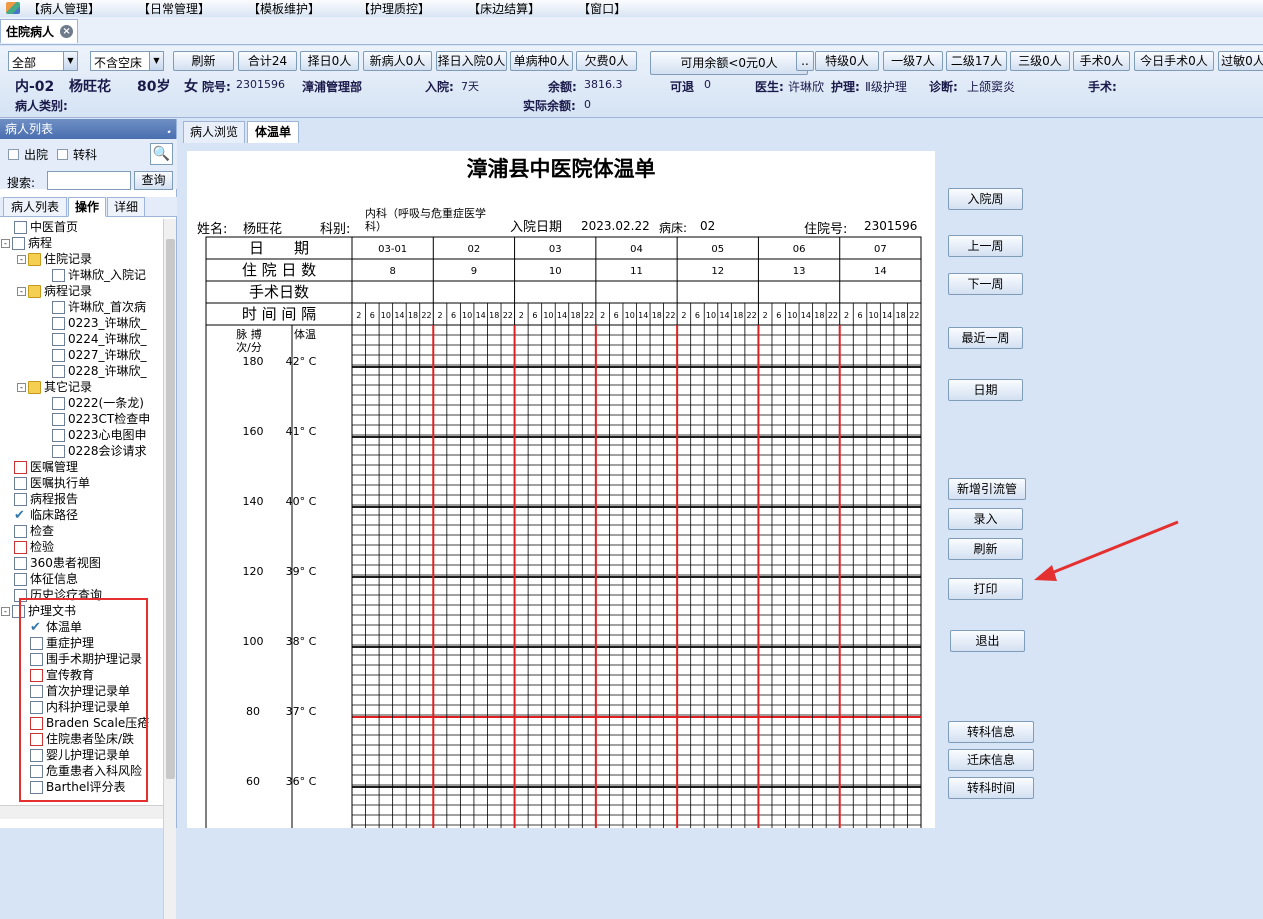 Image resolution: width=1263 pixels, height=919 pixels. What do you see at coordinates (99, 355) in the screenshot?
I see `tree-item: 0227_许琳欣_` at bounding box center [99, 355].